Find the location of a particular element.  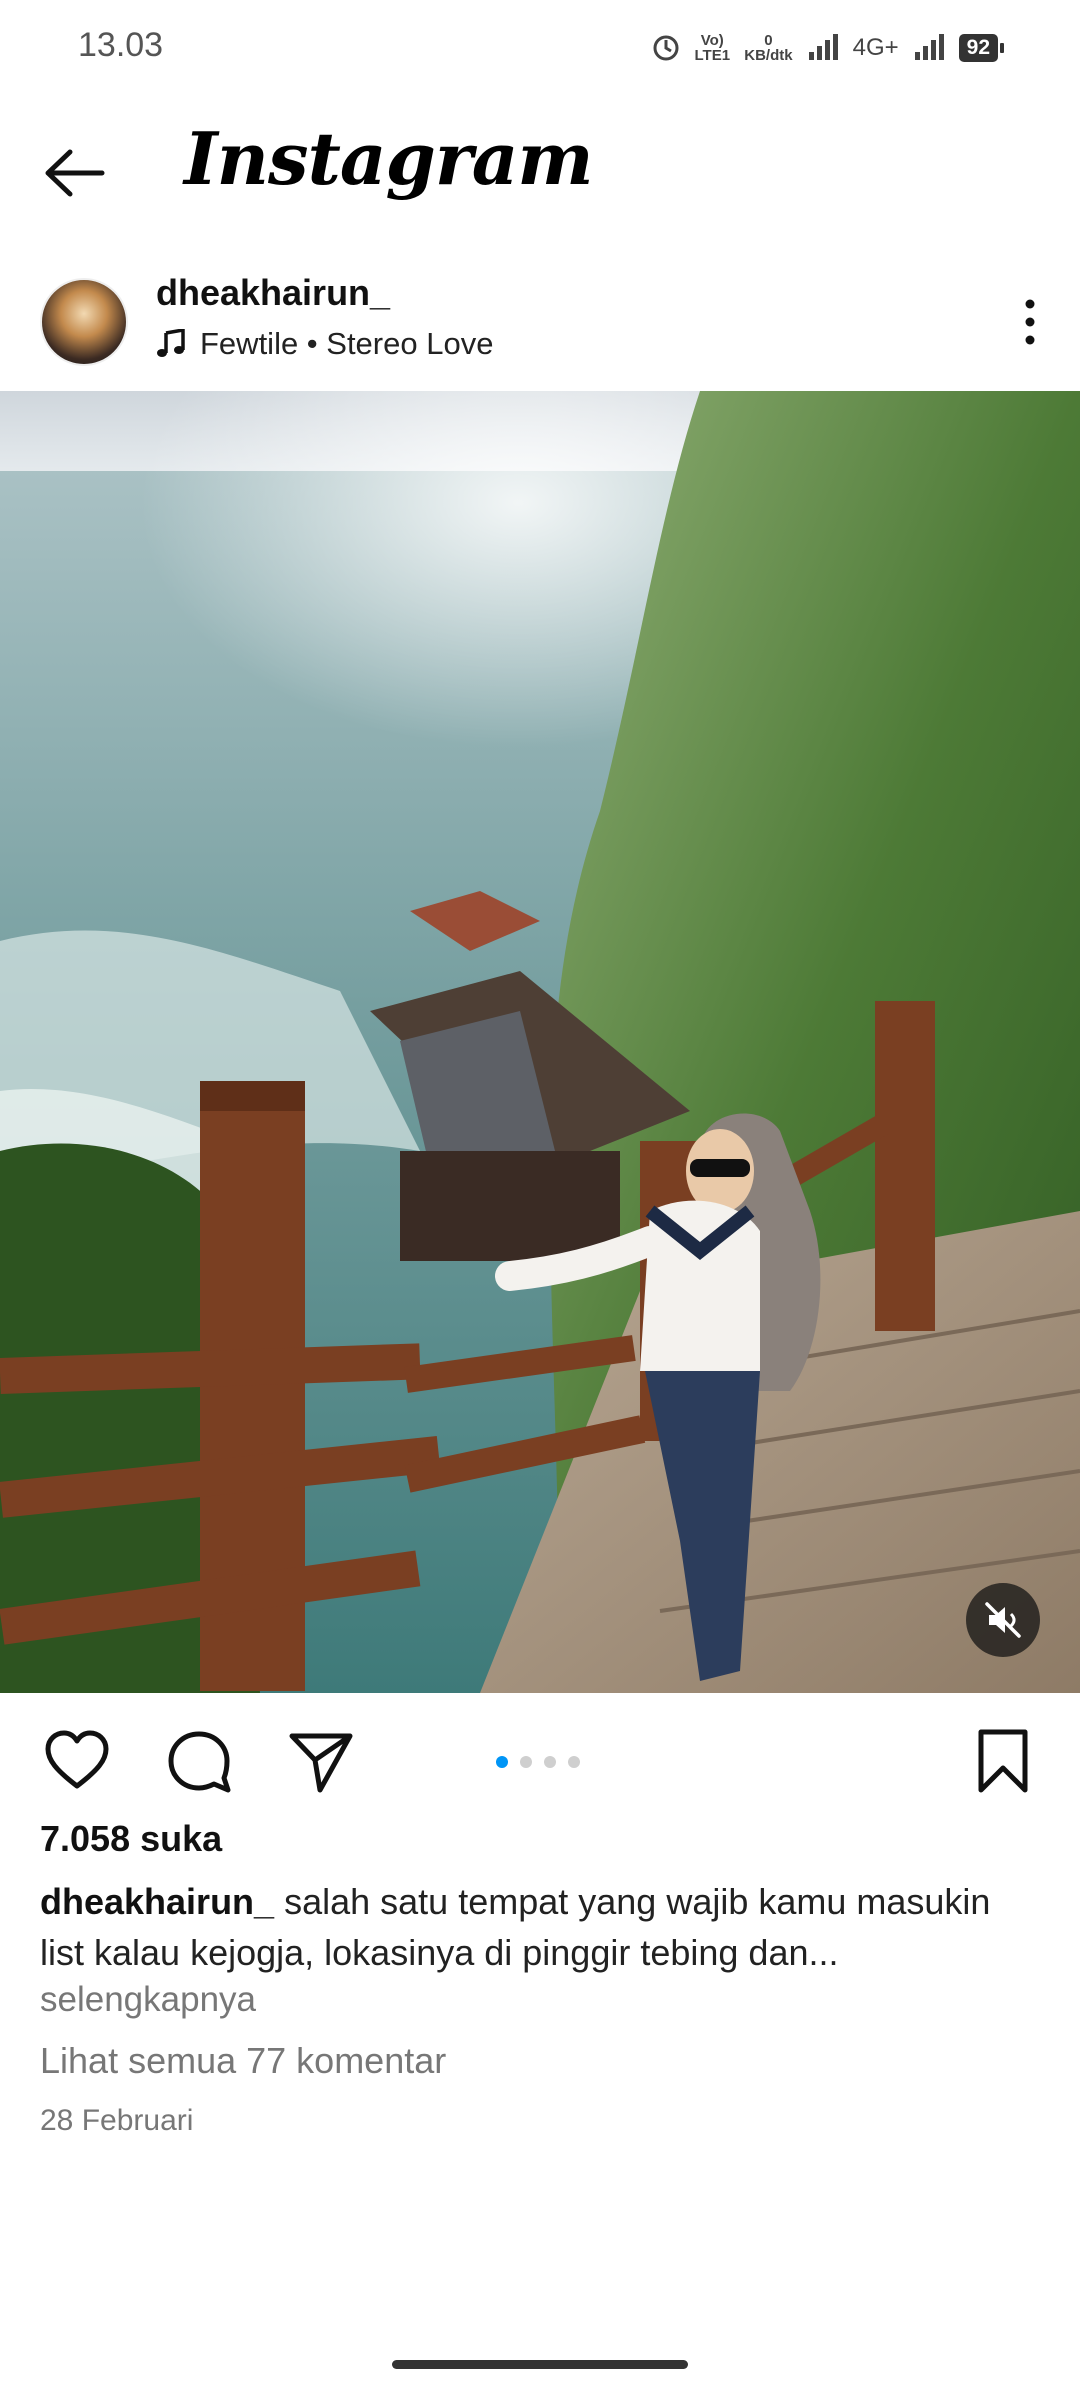

caption-username: dheakhairun_ is located at coordinates (157, 1901).